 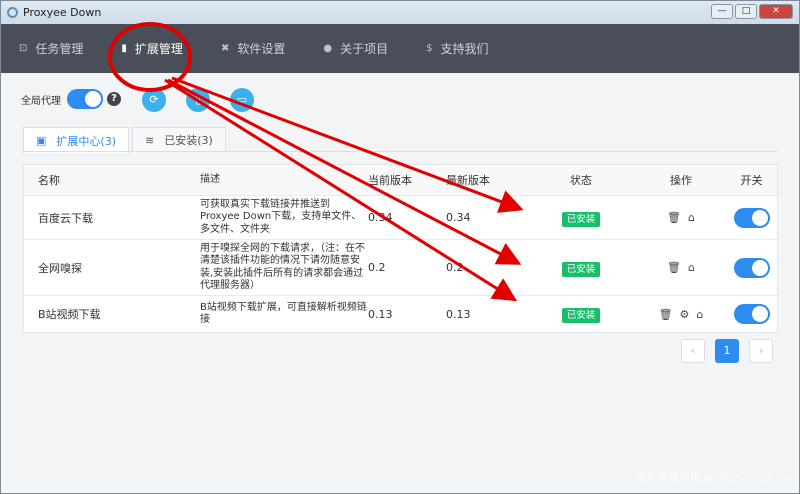 What do you see at coordinates (751, 180) in the screenshot?
I see `col-switch: 开关` at bounding box center [751, 180].